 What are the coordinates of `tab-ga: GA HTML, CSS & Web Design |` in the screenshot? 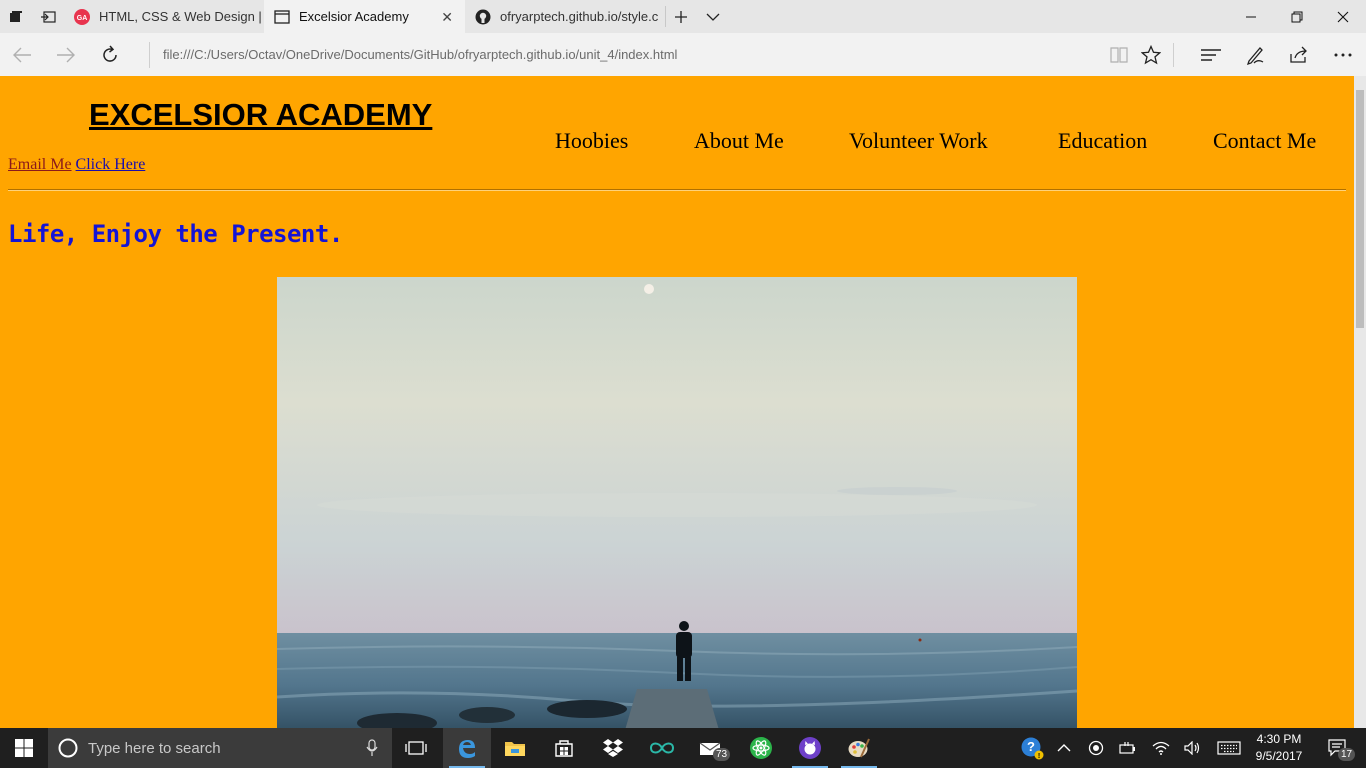 It's located at (164, 16).